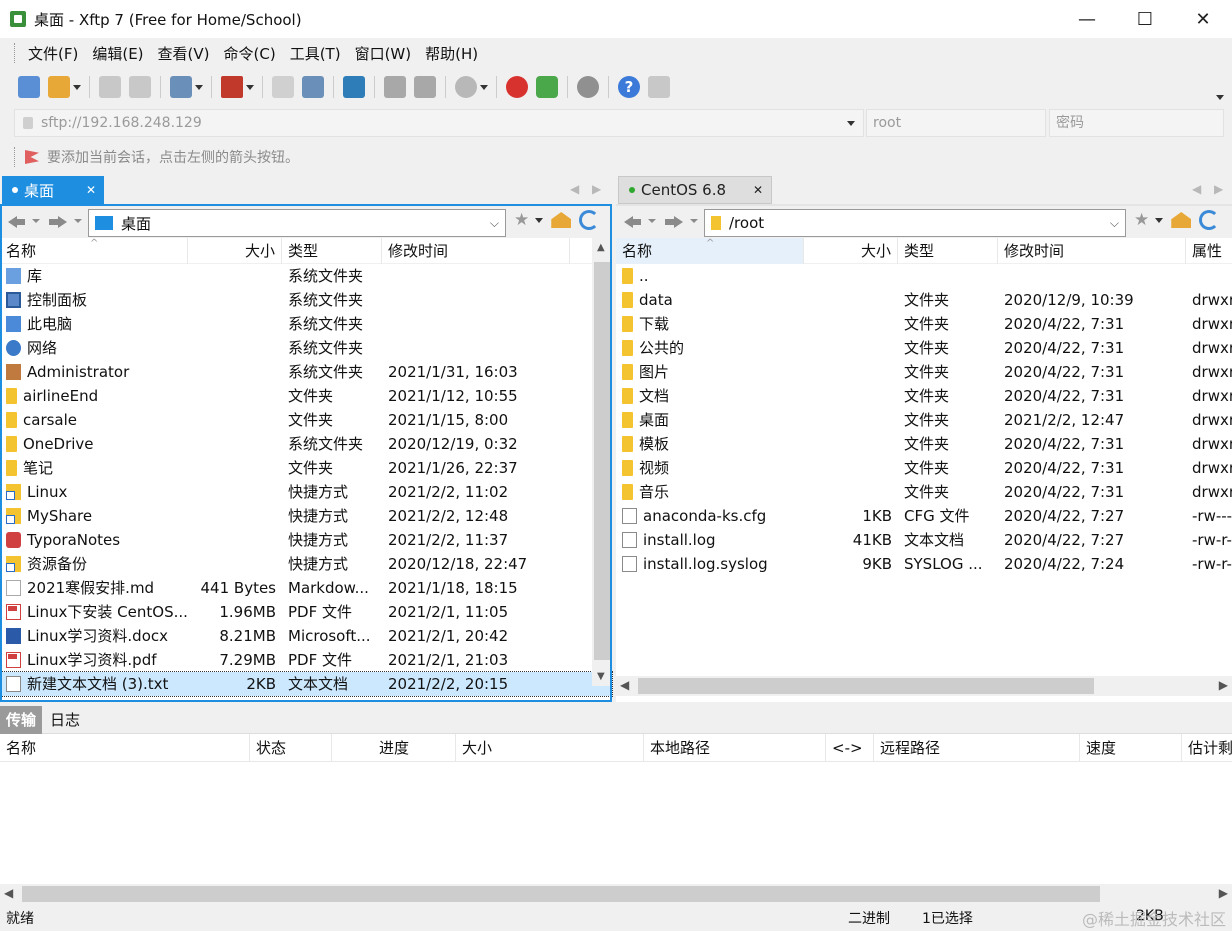 This screenshot has height=931, width=1232. Describe the element at coordinates (1207, 748) in the screenshot. I see `col-eta: 估计剩` at that location.